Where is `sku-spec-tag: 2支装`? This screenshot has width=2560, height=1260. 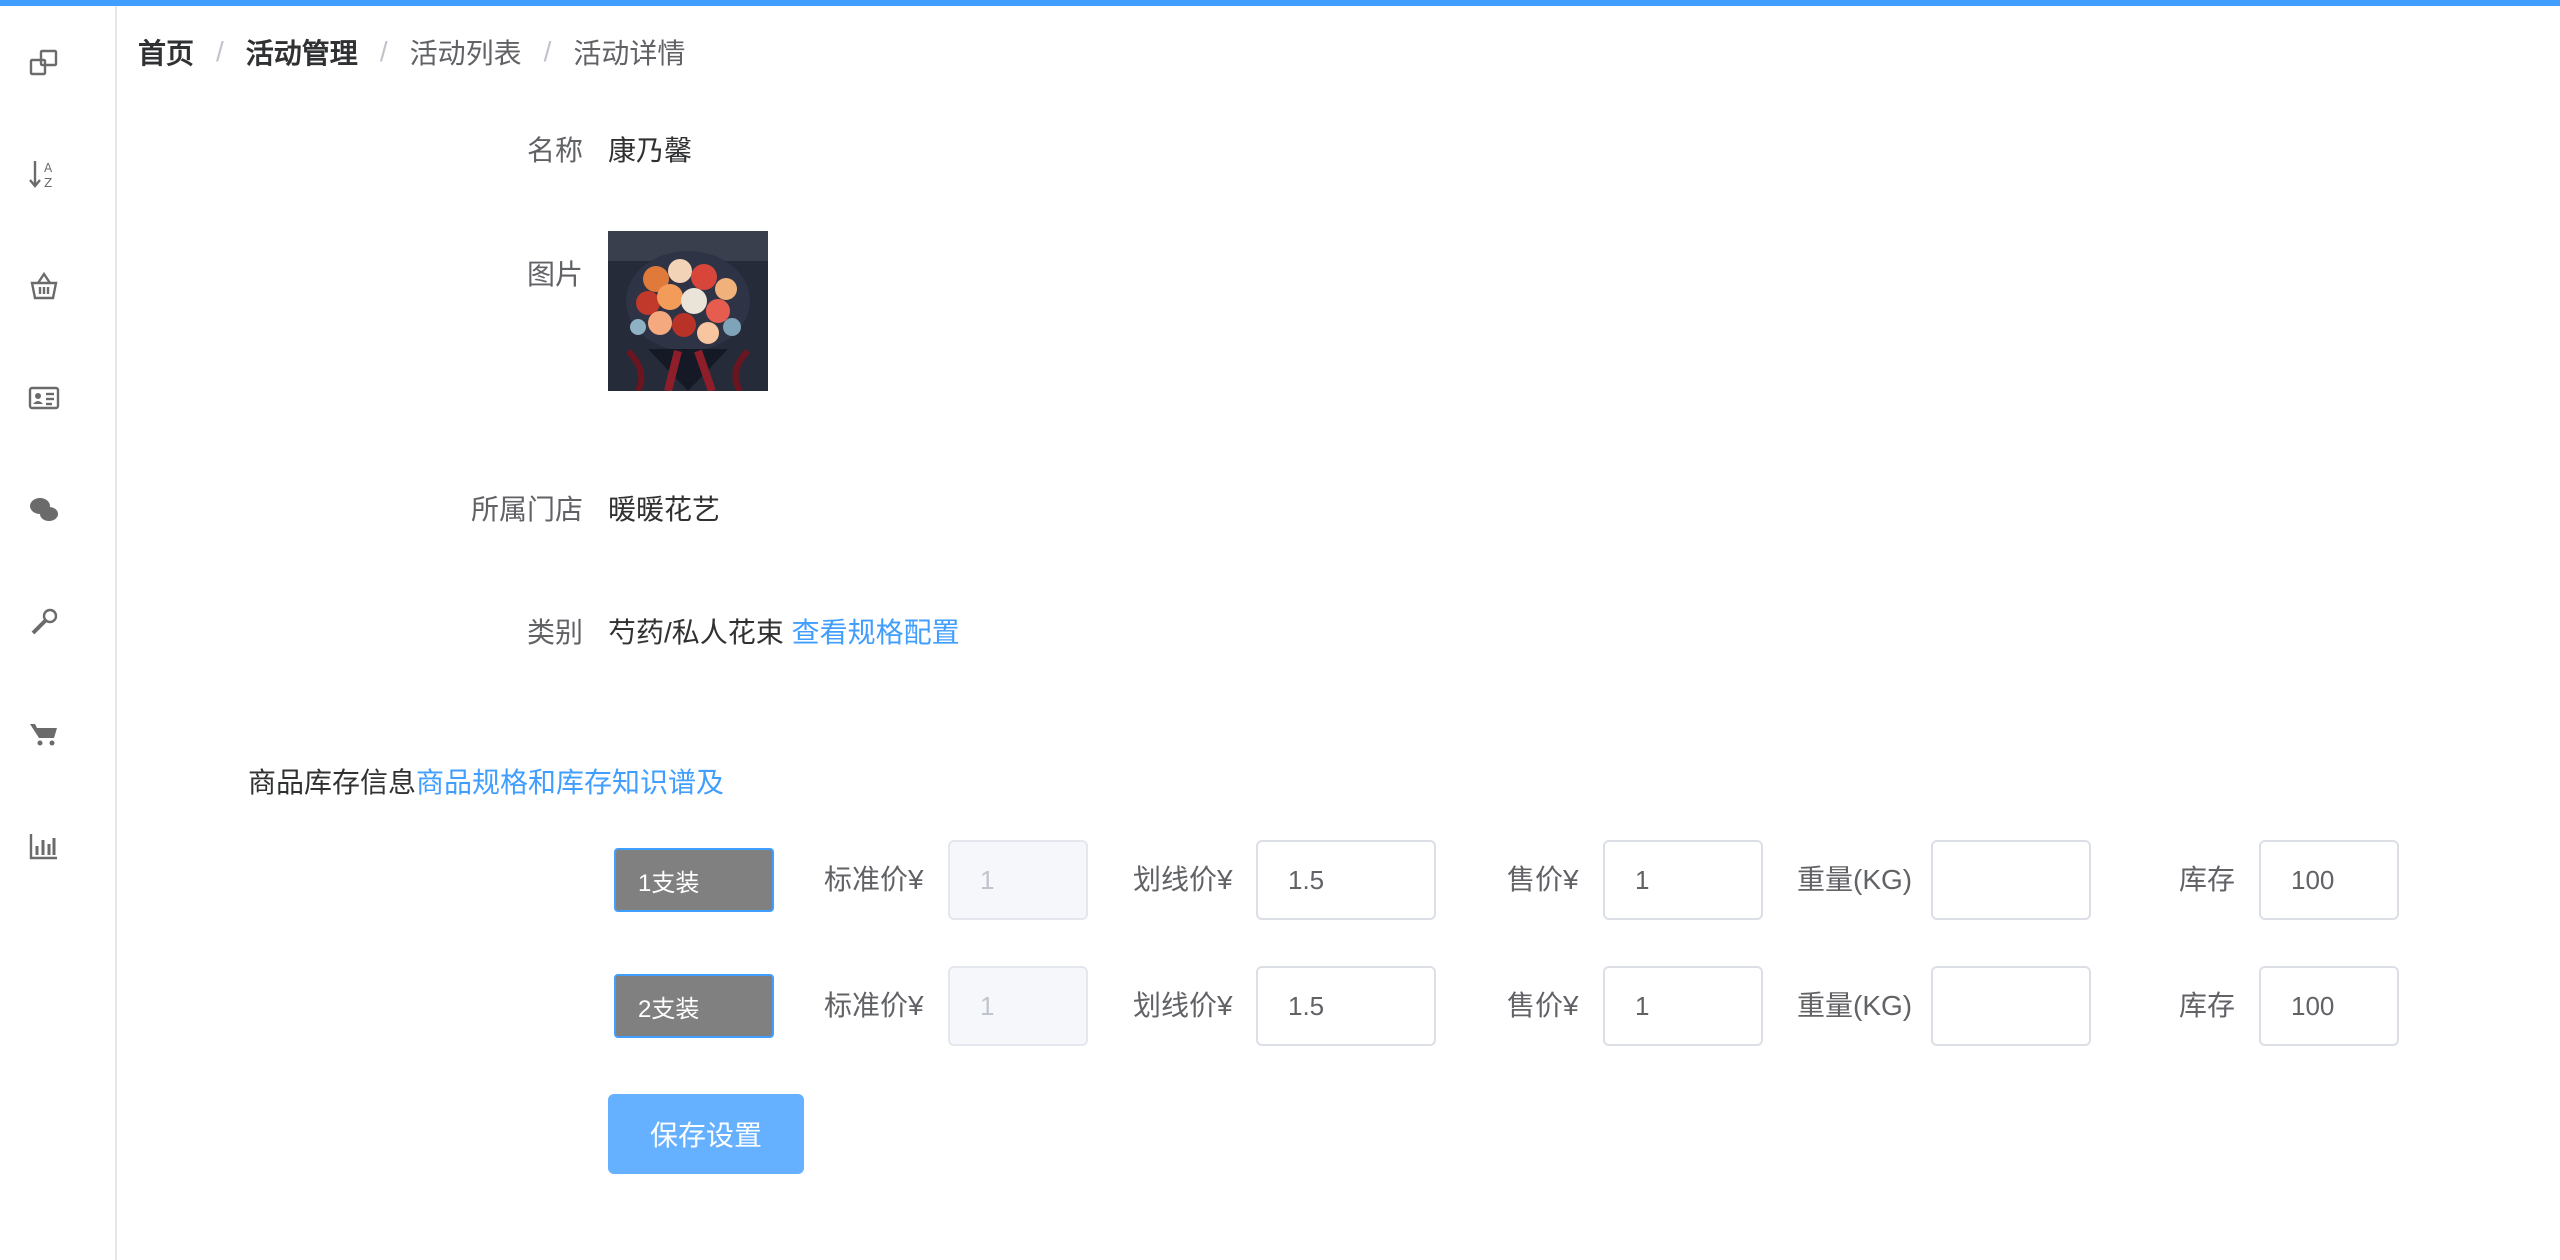
sku-spec-tag: 2支装 is located at coordinates (694, 1006).